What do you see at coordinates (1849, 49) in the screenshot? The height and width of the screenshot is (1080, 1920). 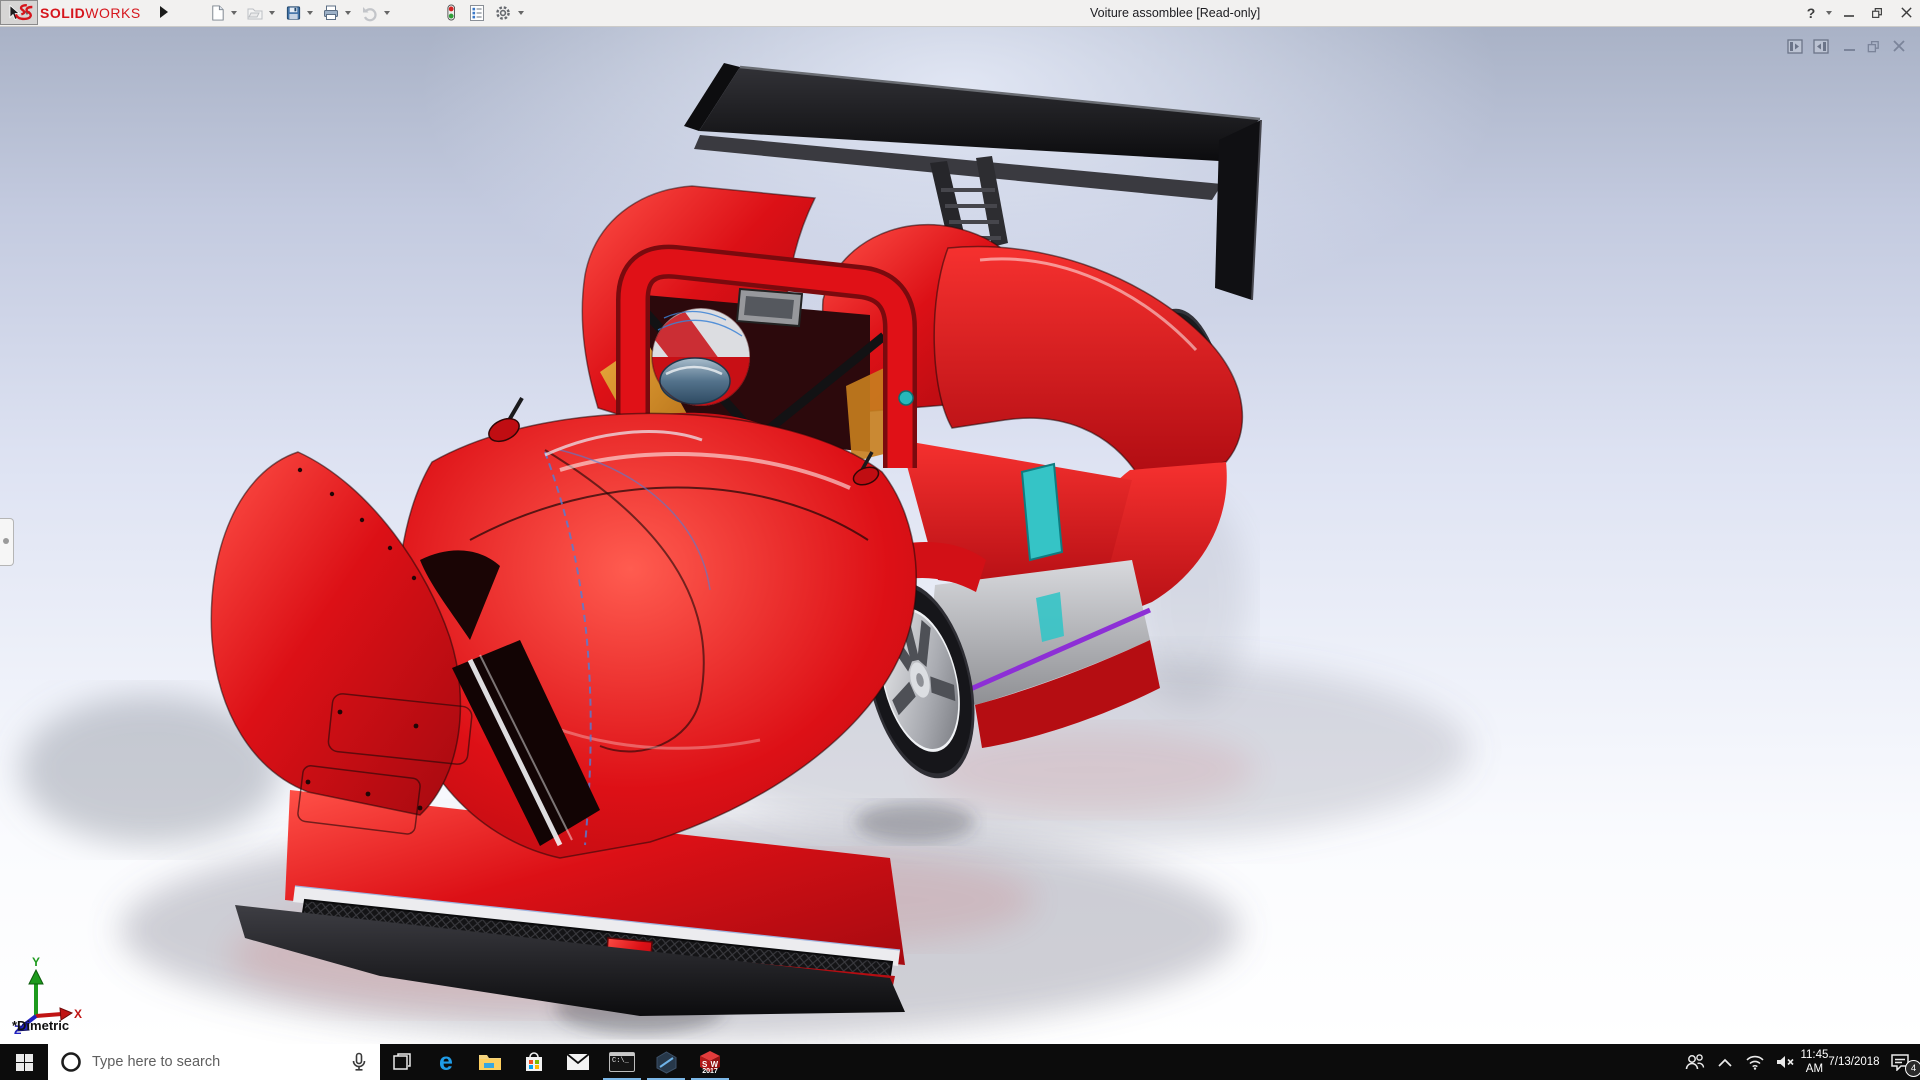 I see `document-minimize-icon` at bounding box center [1849, 49].